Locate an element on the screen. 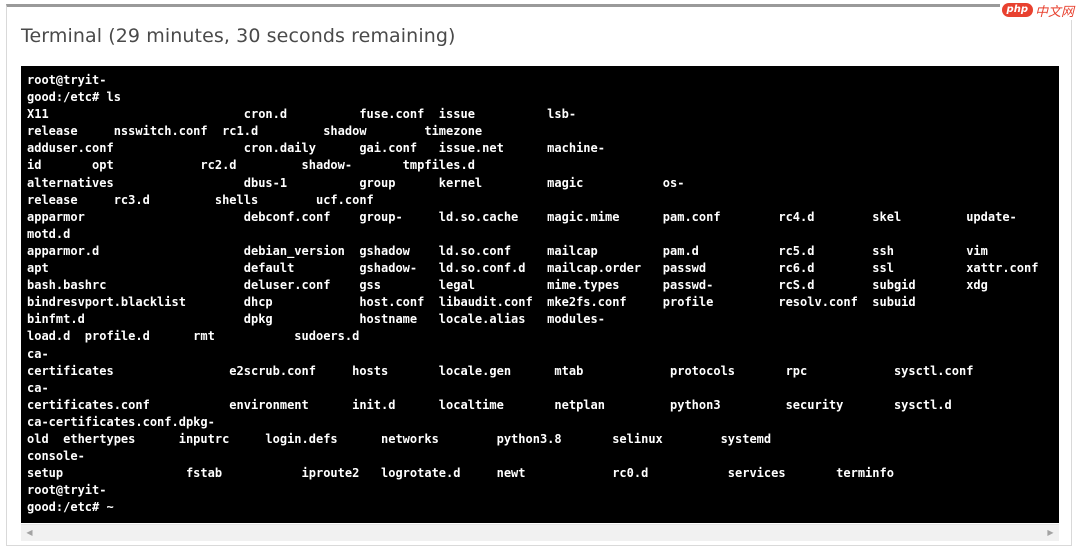 The width and height of the screenshot is (1080, 551). terminal-line: load.d profile.d rmt sudoers.d is located at coordinates (193, 336).